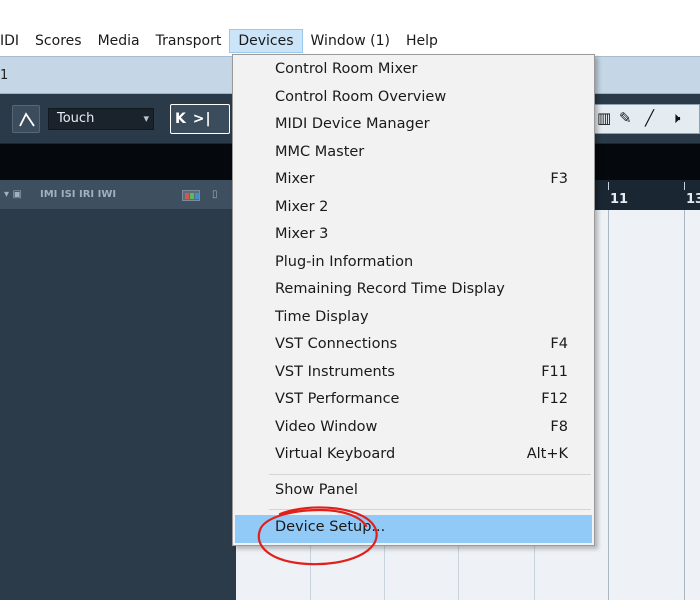  What do you see at coordinates (344, 261) in the screenshot?
I see `menu-item-label: Plug-in Information` at bounding box center [344, 261].